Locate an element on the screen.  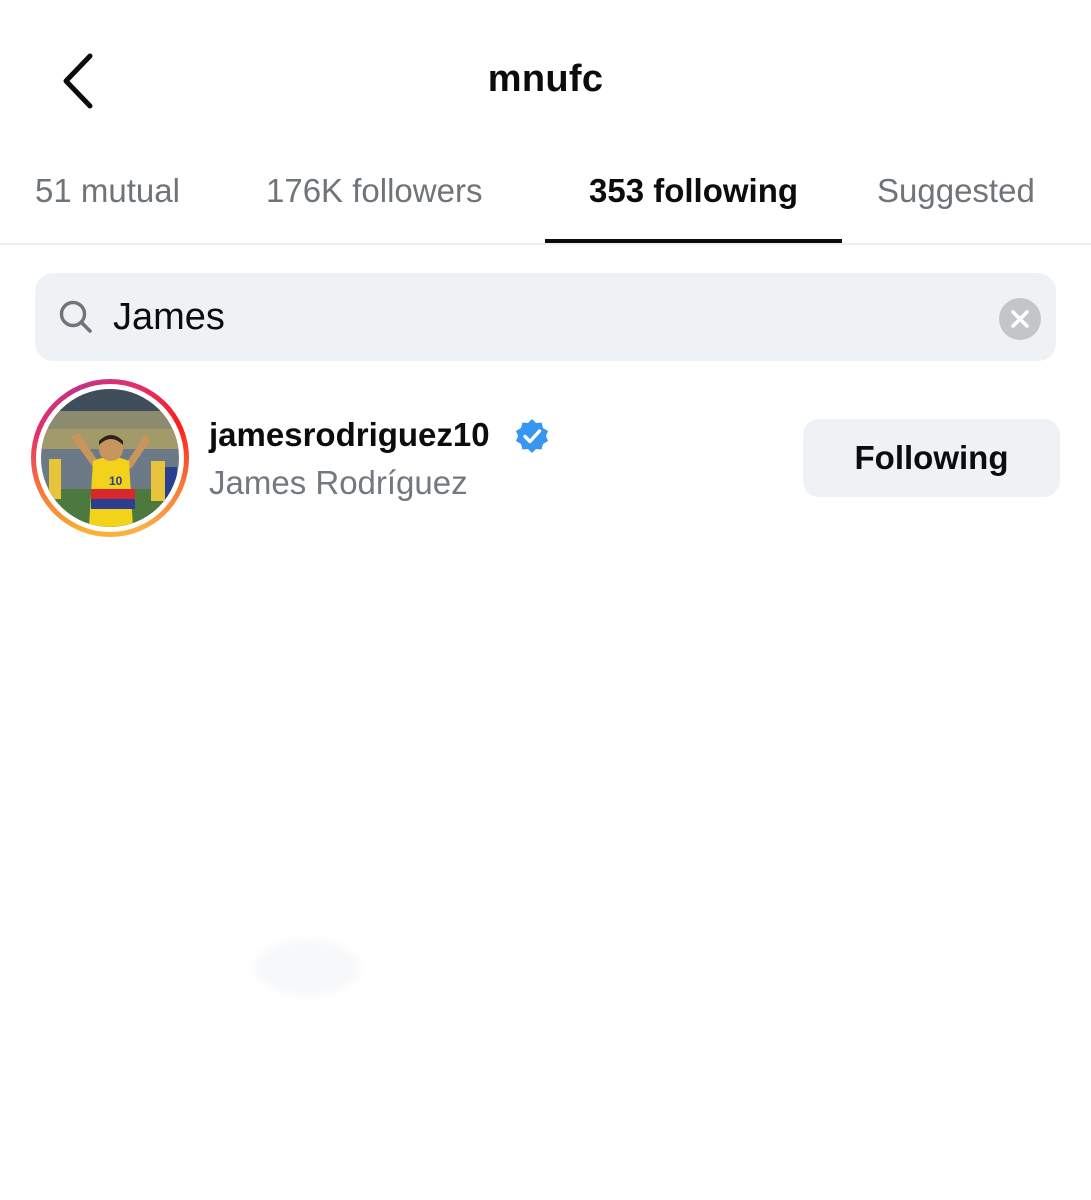
tab-followers: 176K followers is located at coordinates (374, 196).